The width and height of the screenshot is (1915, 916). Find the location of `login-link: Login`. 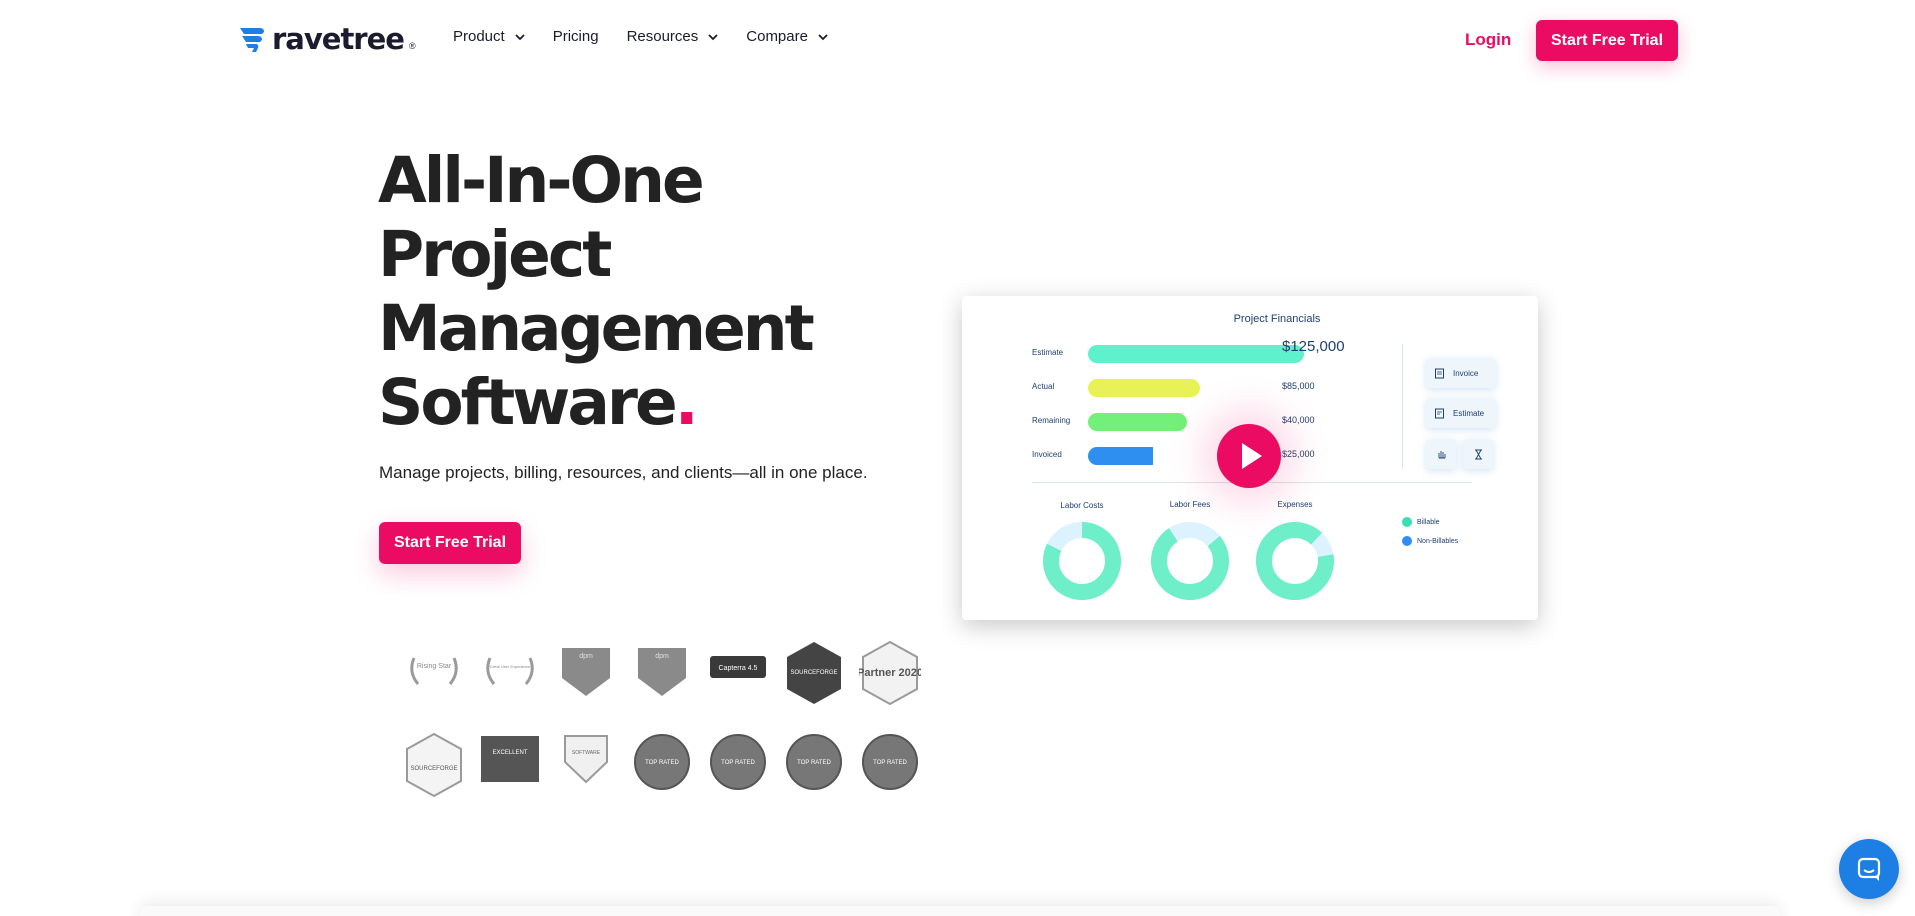

login-link: Login is located at coordinates (1488, 40).